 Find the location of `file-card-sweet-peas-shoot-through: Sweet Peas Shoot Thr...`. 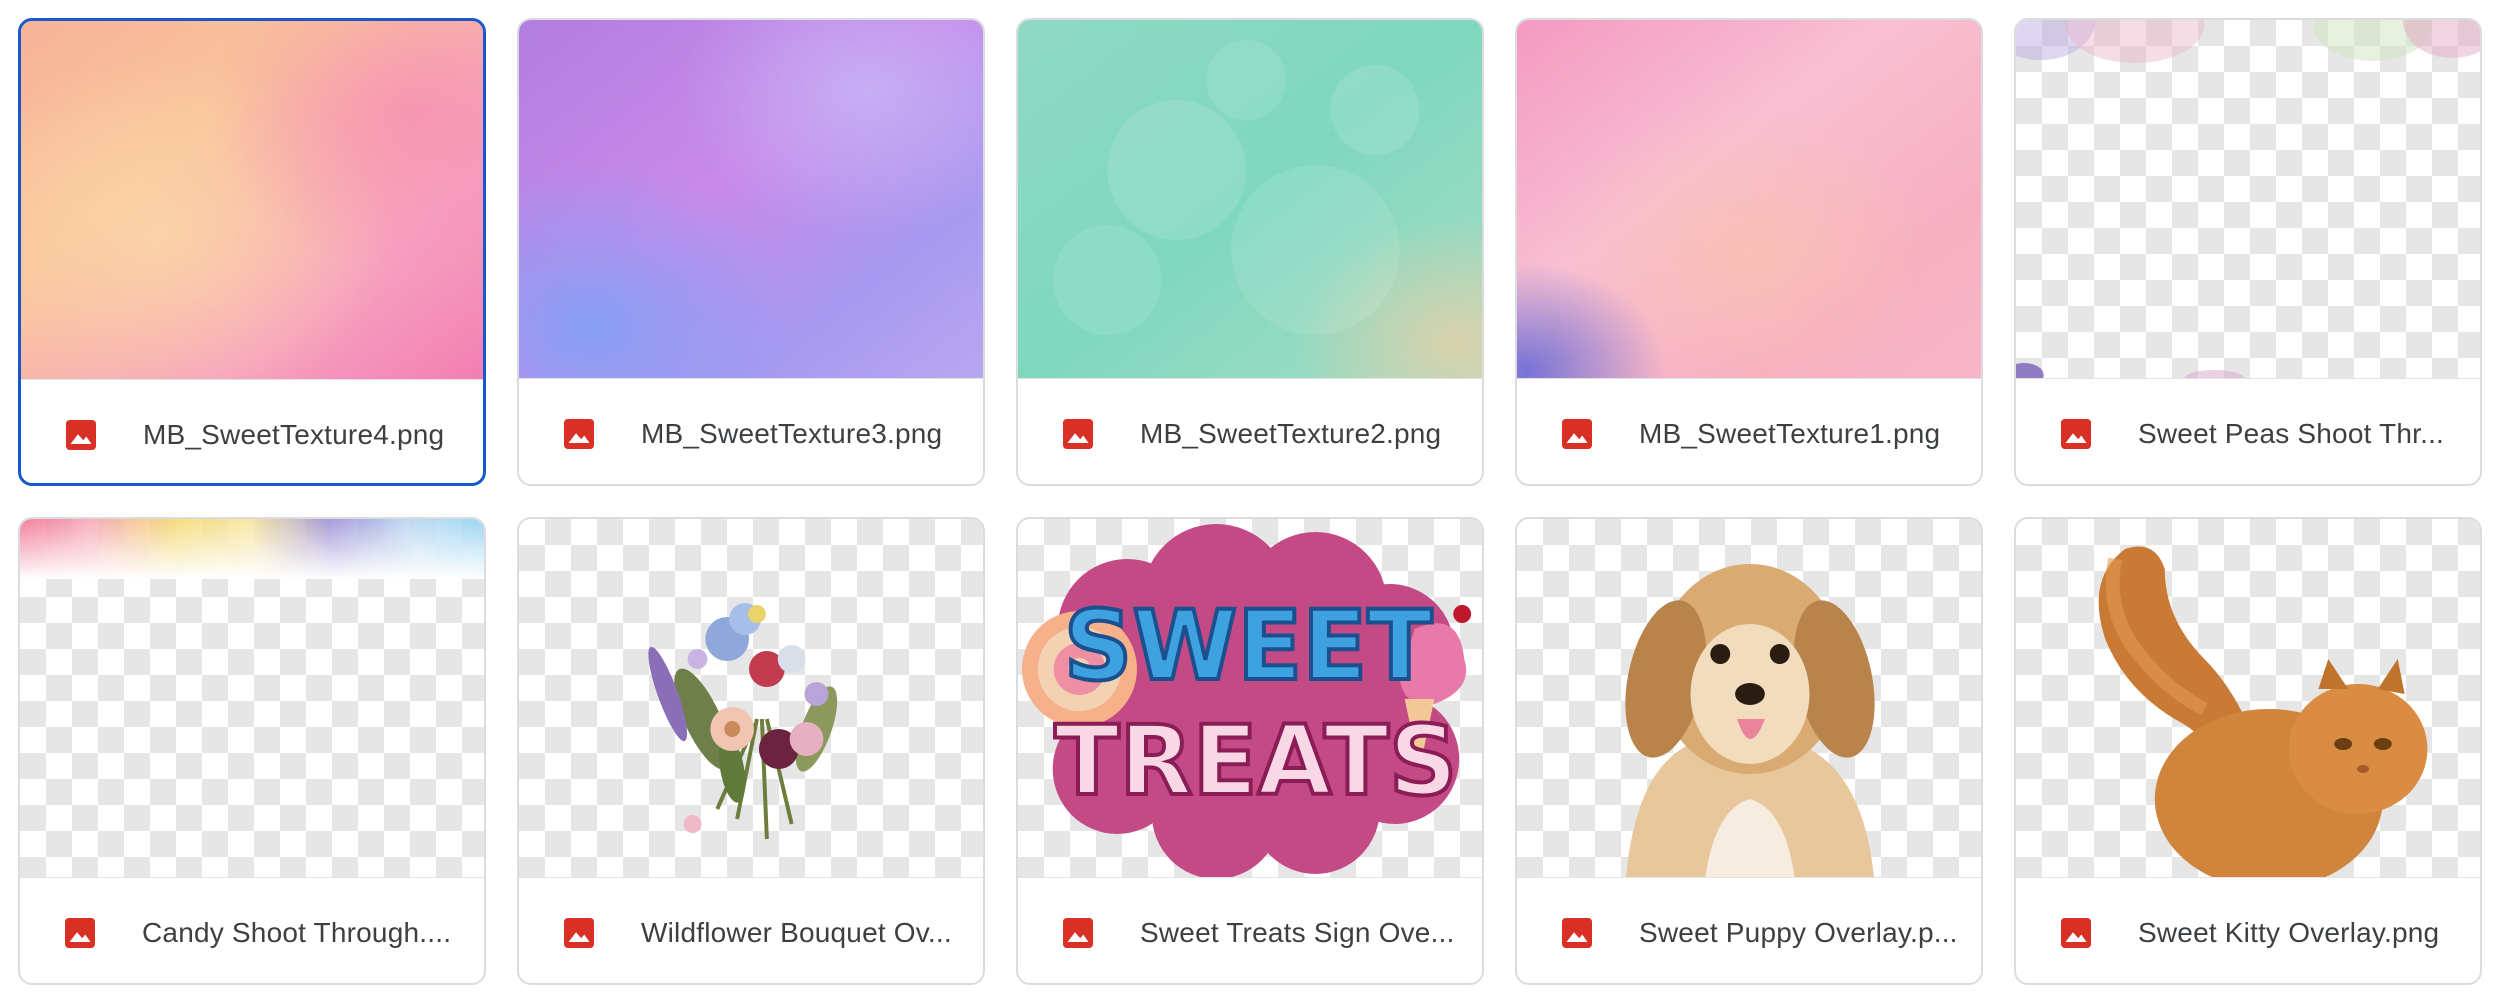

file-card-sweet-peas-shoot-through: Sweet Peas Shoot Thr... is located at coordinates (2248, 252).